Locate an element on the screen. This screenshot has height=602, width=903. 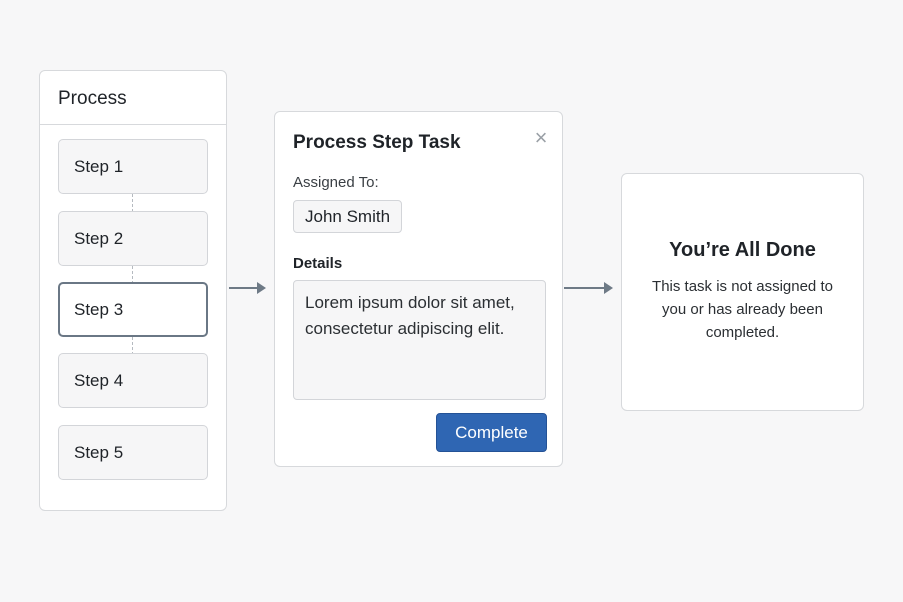
process-title: Process is located at coordinates (133, 98).